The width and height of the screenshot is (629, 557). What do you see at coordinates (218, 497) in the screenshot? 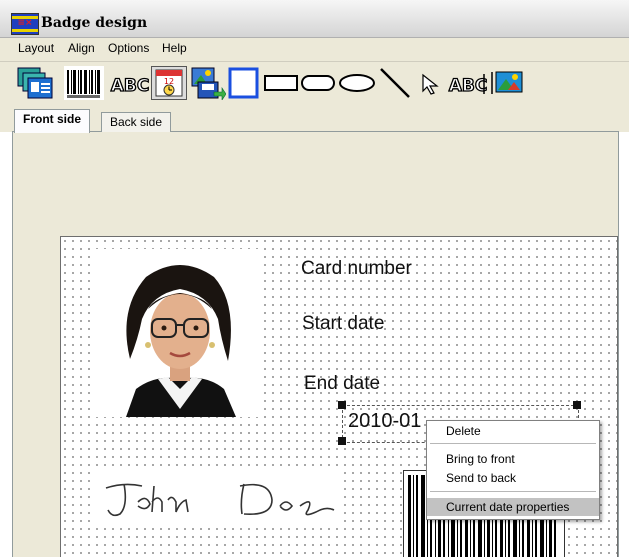
I see `signature-image` at bounding box center [218, 497].